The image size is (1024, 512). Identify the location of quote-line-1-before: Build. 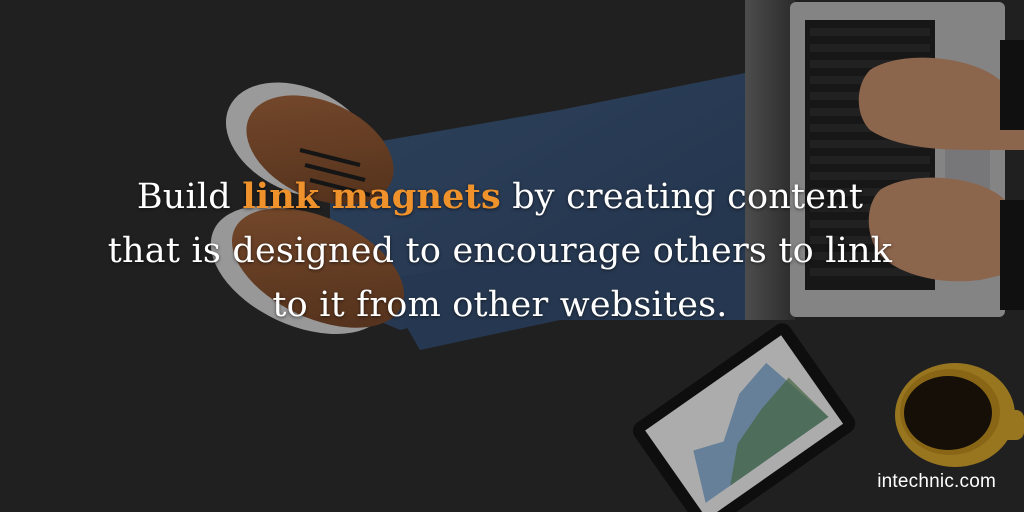
(189, 197).